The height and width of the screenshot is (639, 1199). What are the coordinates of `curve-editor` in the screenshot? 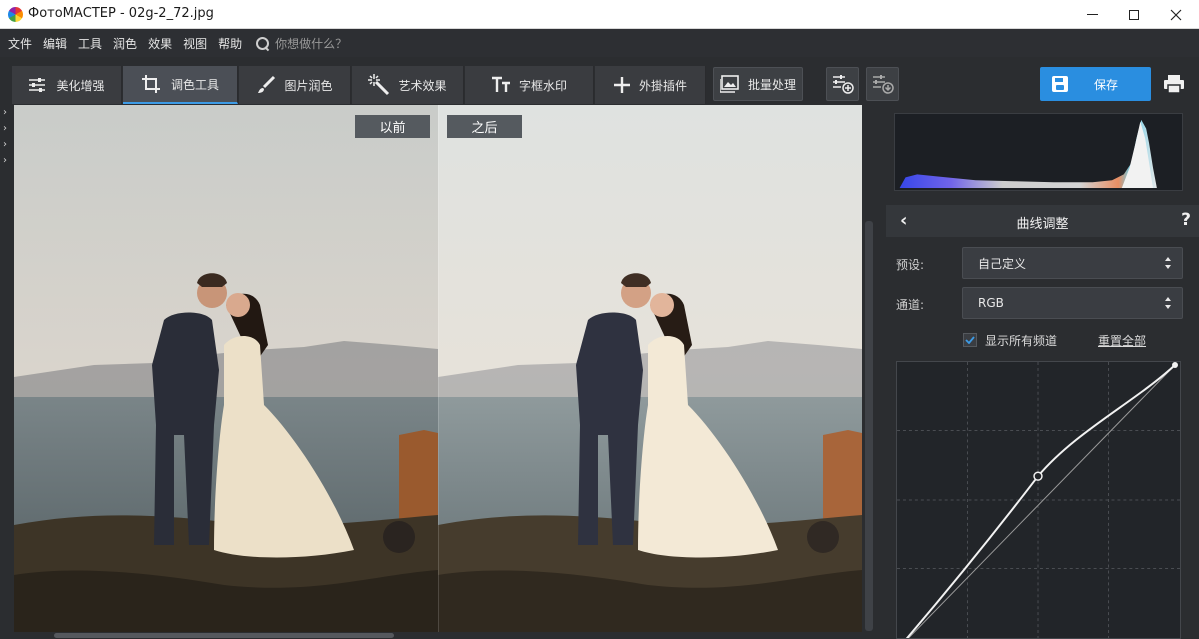 It's located at (1038, 500).